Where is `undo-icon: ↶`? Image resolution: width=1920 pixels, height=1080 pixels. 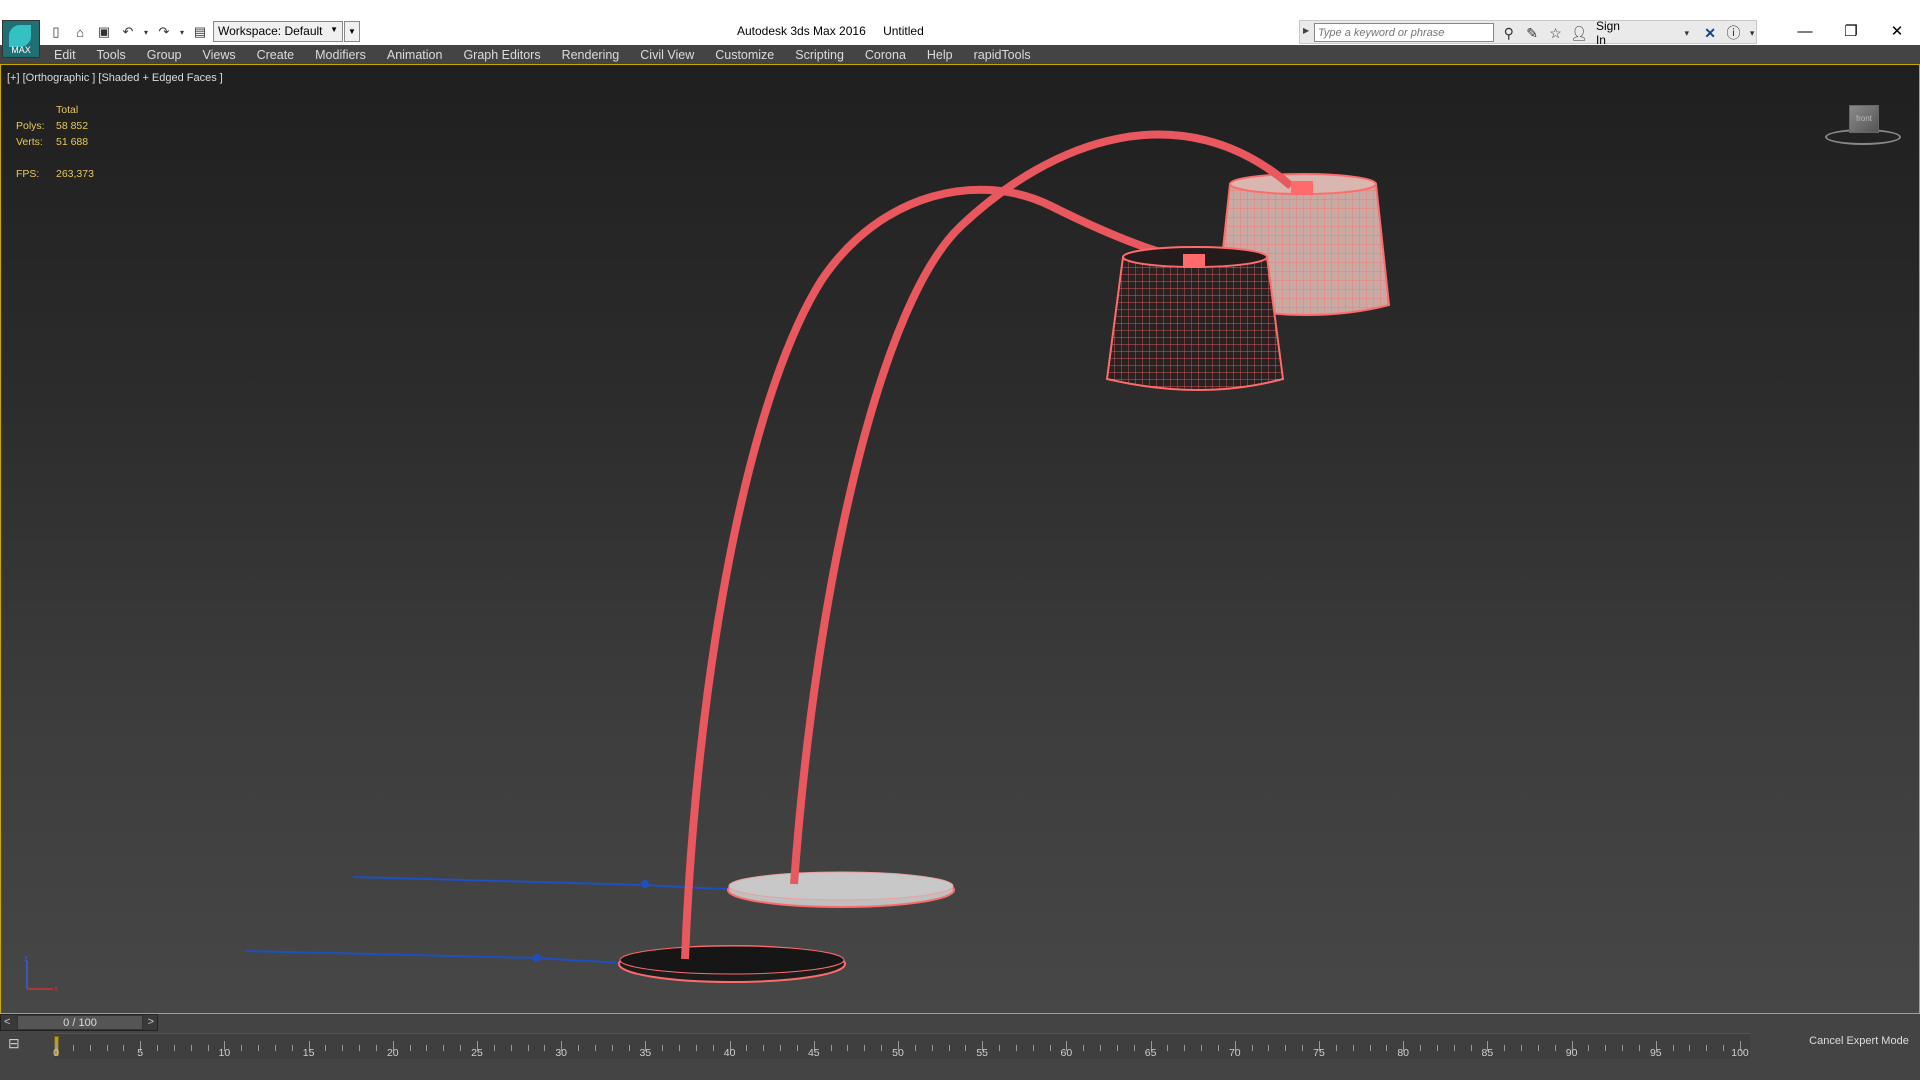 undo-icon: ↶ is located at coordinates (128, 32).